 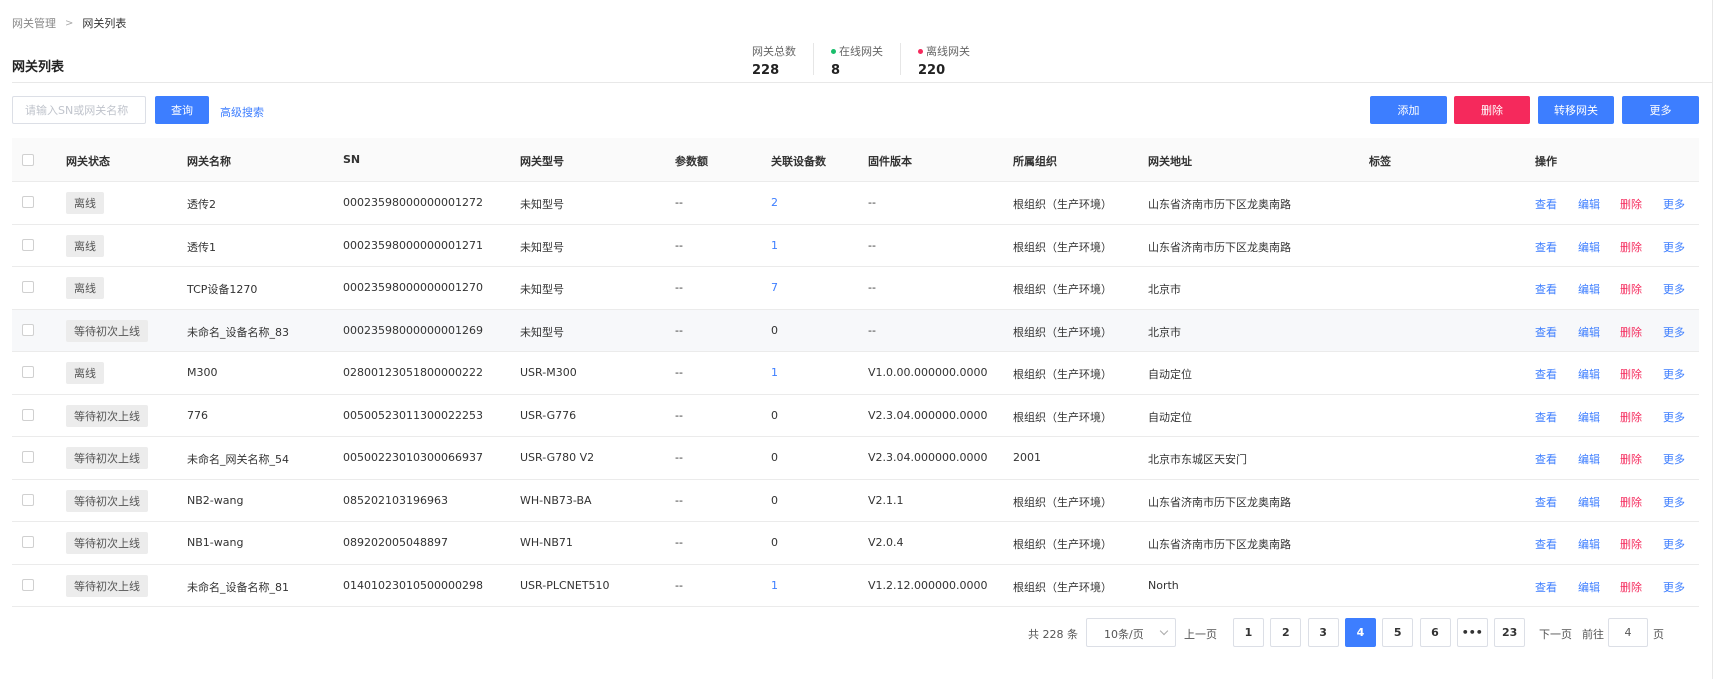 I want to click on cell-sn: 00023598000000001271, so click(x=413, y=245).